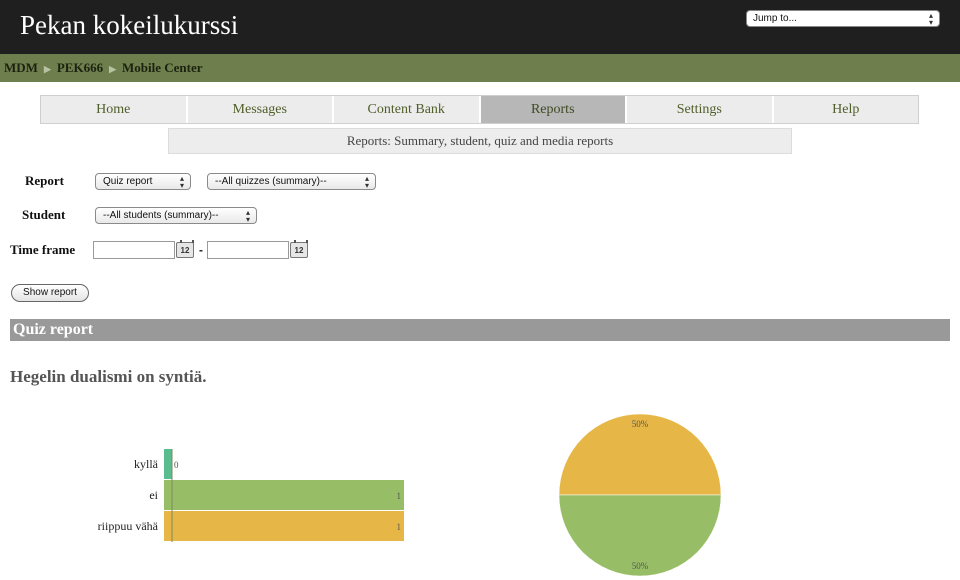  I want to click on report-type-select: Quiz report ▴ ▾, so click(143, 181).